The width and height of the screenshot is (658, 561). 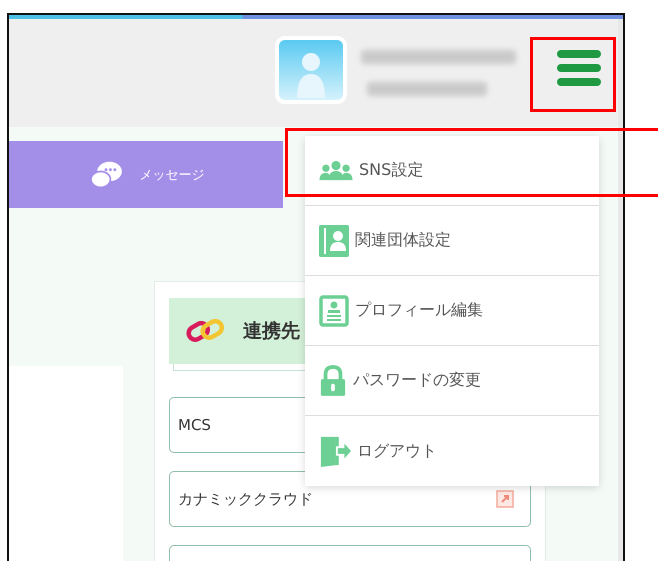 What do you see at coordinates (334, 310) in the screenshot?
I see `profile-card-icon` at bounding box center [334, 310].